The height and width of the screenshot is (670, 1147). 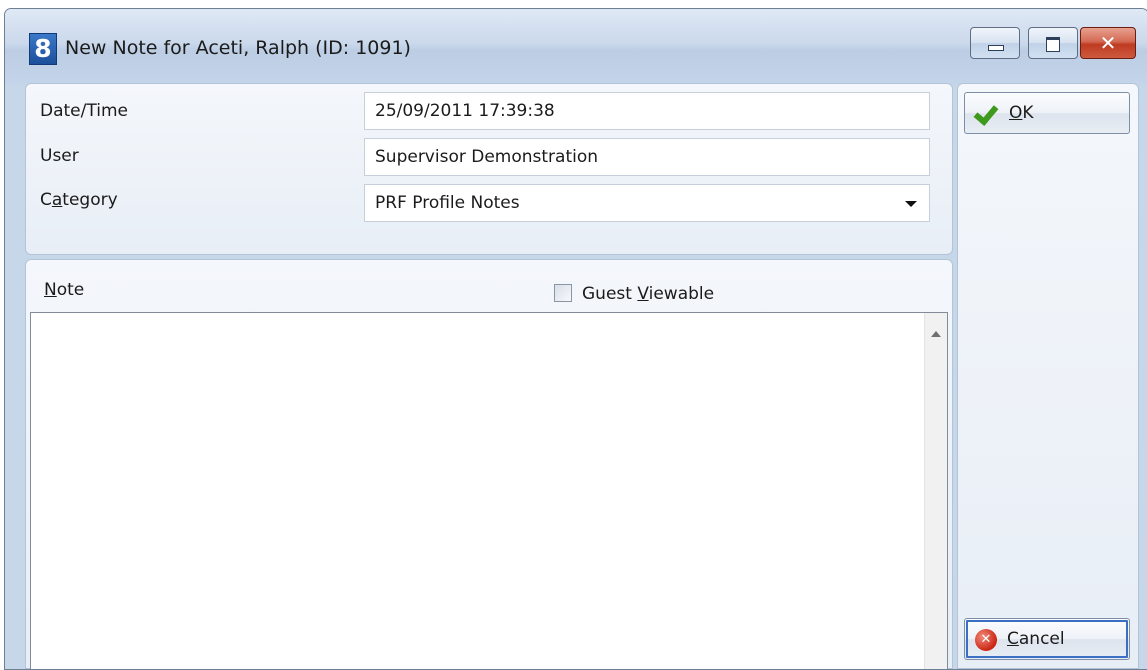 I want to click on note-scrollbar, so click(x=935, y=491).